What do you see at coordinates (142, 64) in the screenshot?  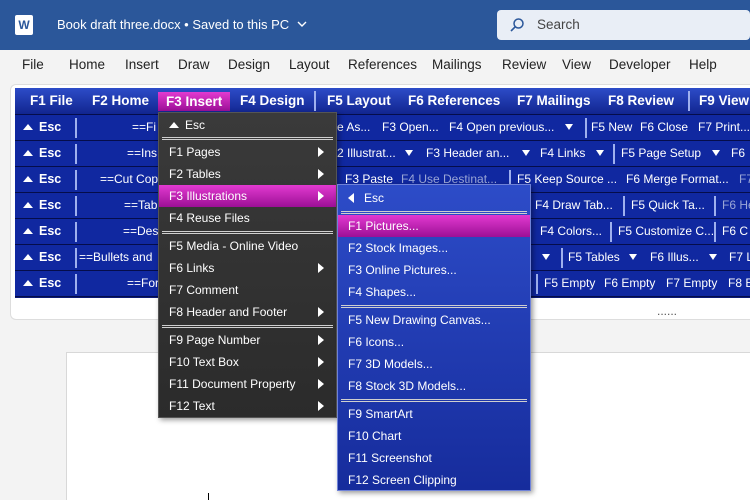 I see `menu-insert: Insert` at bounding box center [142, 64].